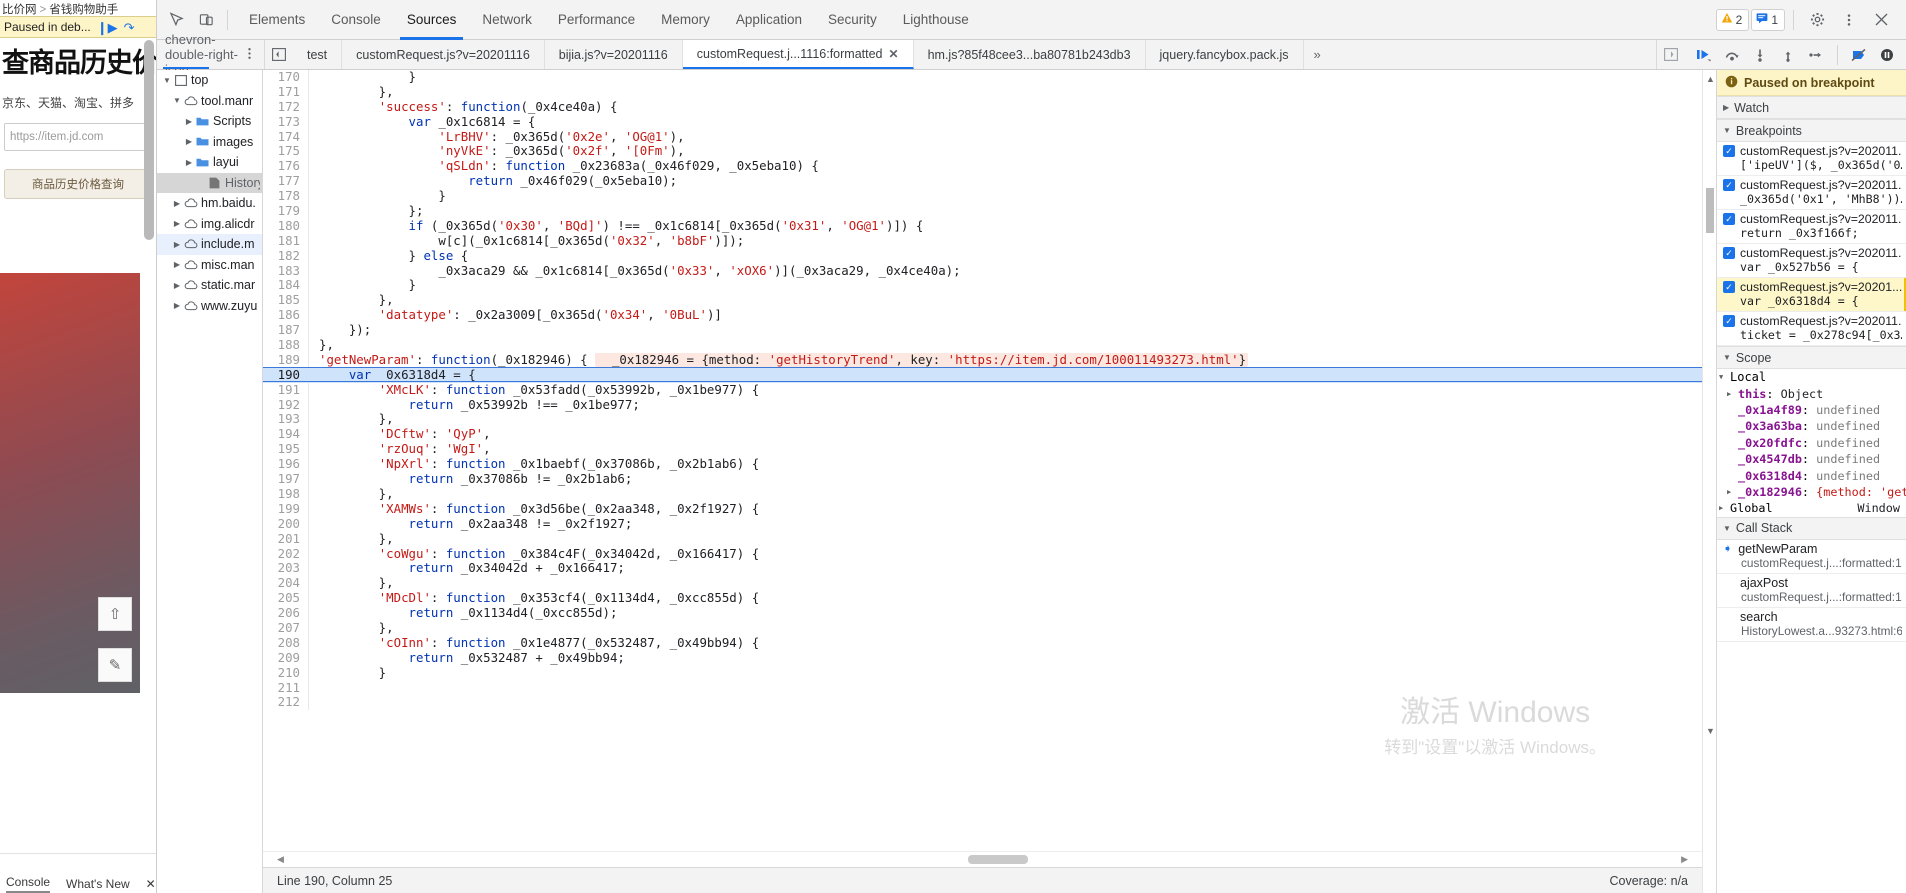  I want to click on tab-console: Console, so click(356, 20).